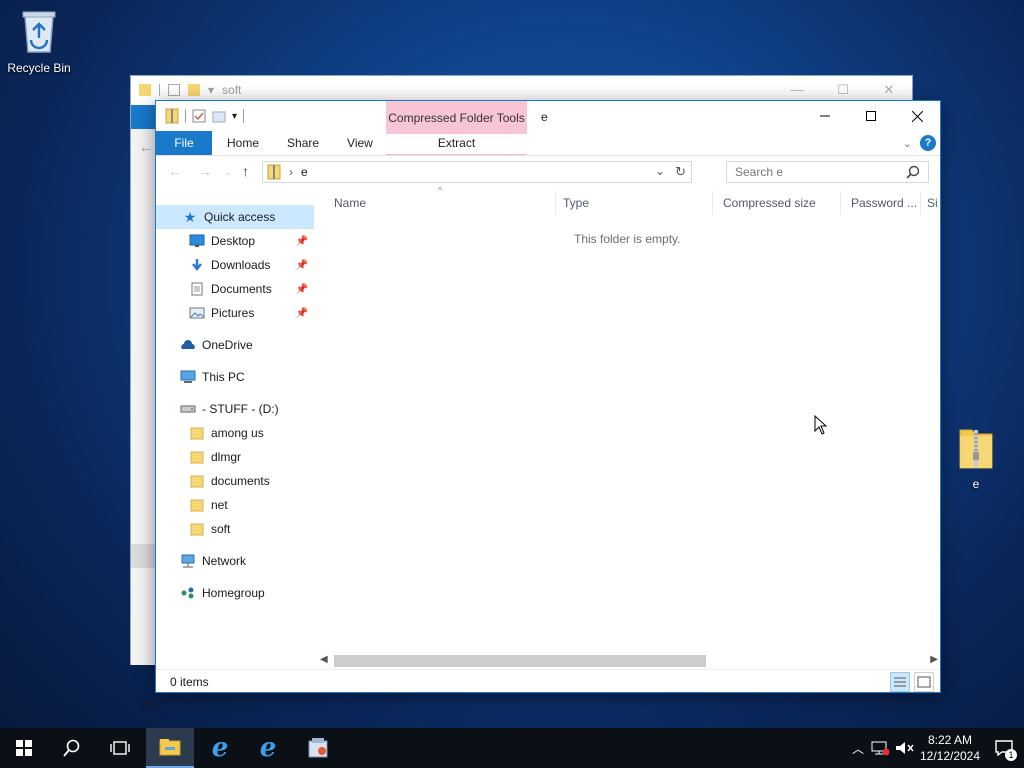  I want to click on nav-item-downloads: Downloads 📌, so click(235, 265).